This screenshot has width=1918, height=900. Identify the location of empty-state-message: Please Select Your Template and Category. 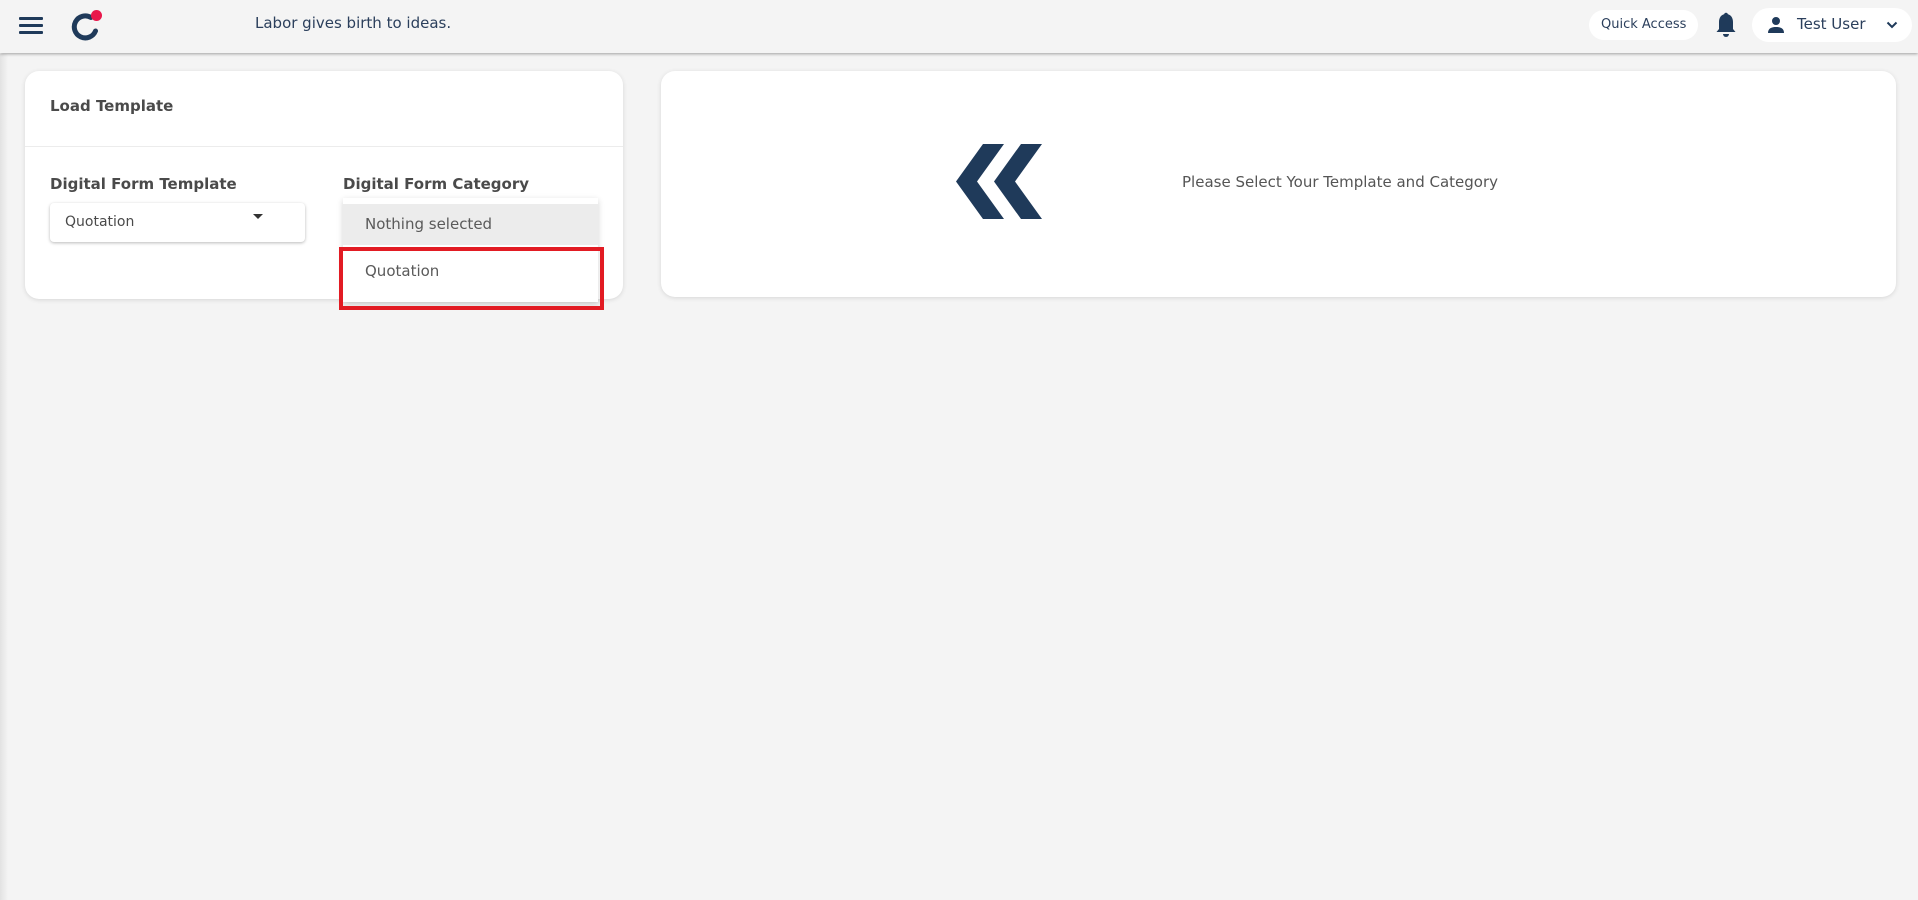
(1340, 182).